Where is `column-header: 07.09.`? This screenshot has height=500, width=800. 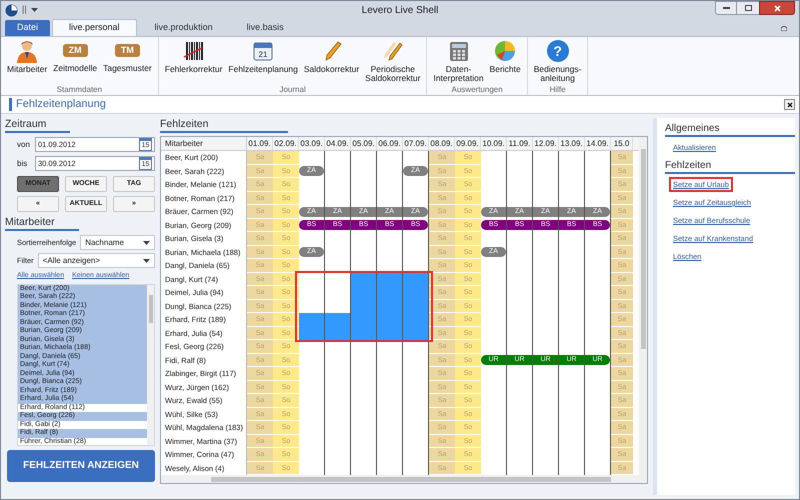 column-header: 07.09. is located at coordinates (416, 143).